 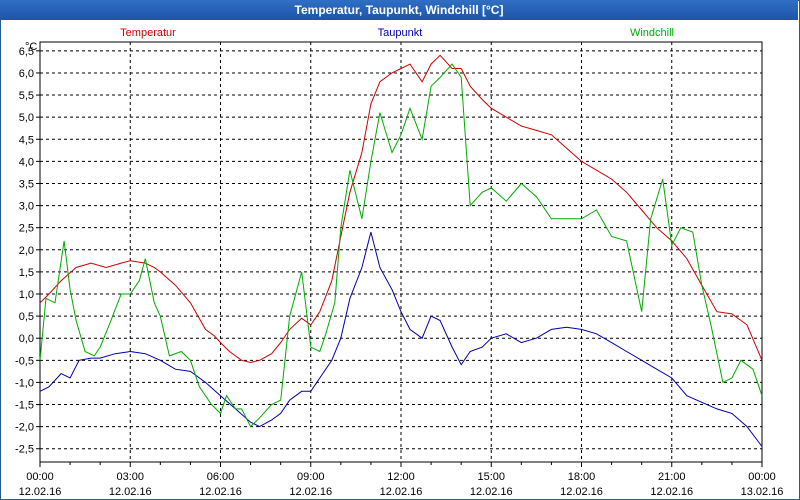 I want to click on legend: Temperatur Taupunkt Windchill, so click(x=397, y=33).